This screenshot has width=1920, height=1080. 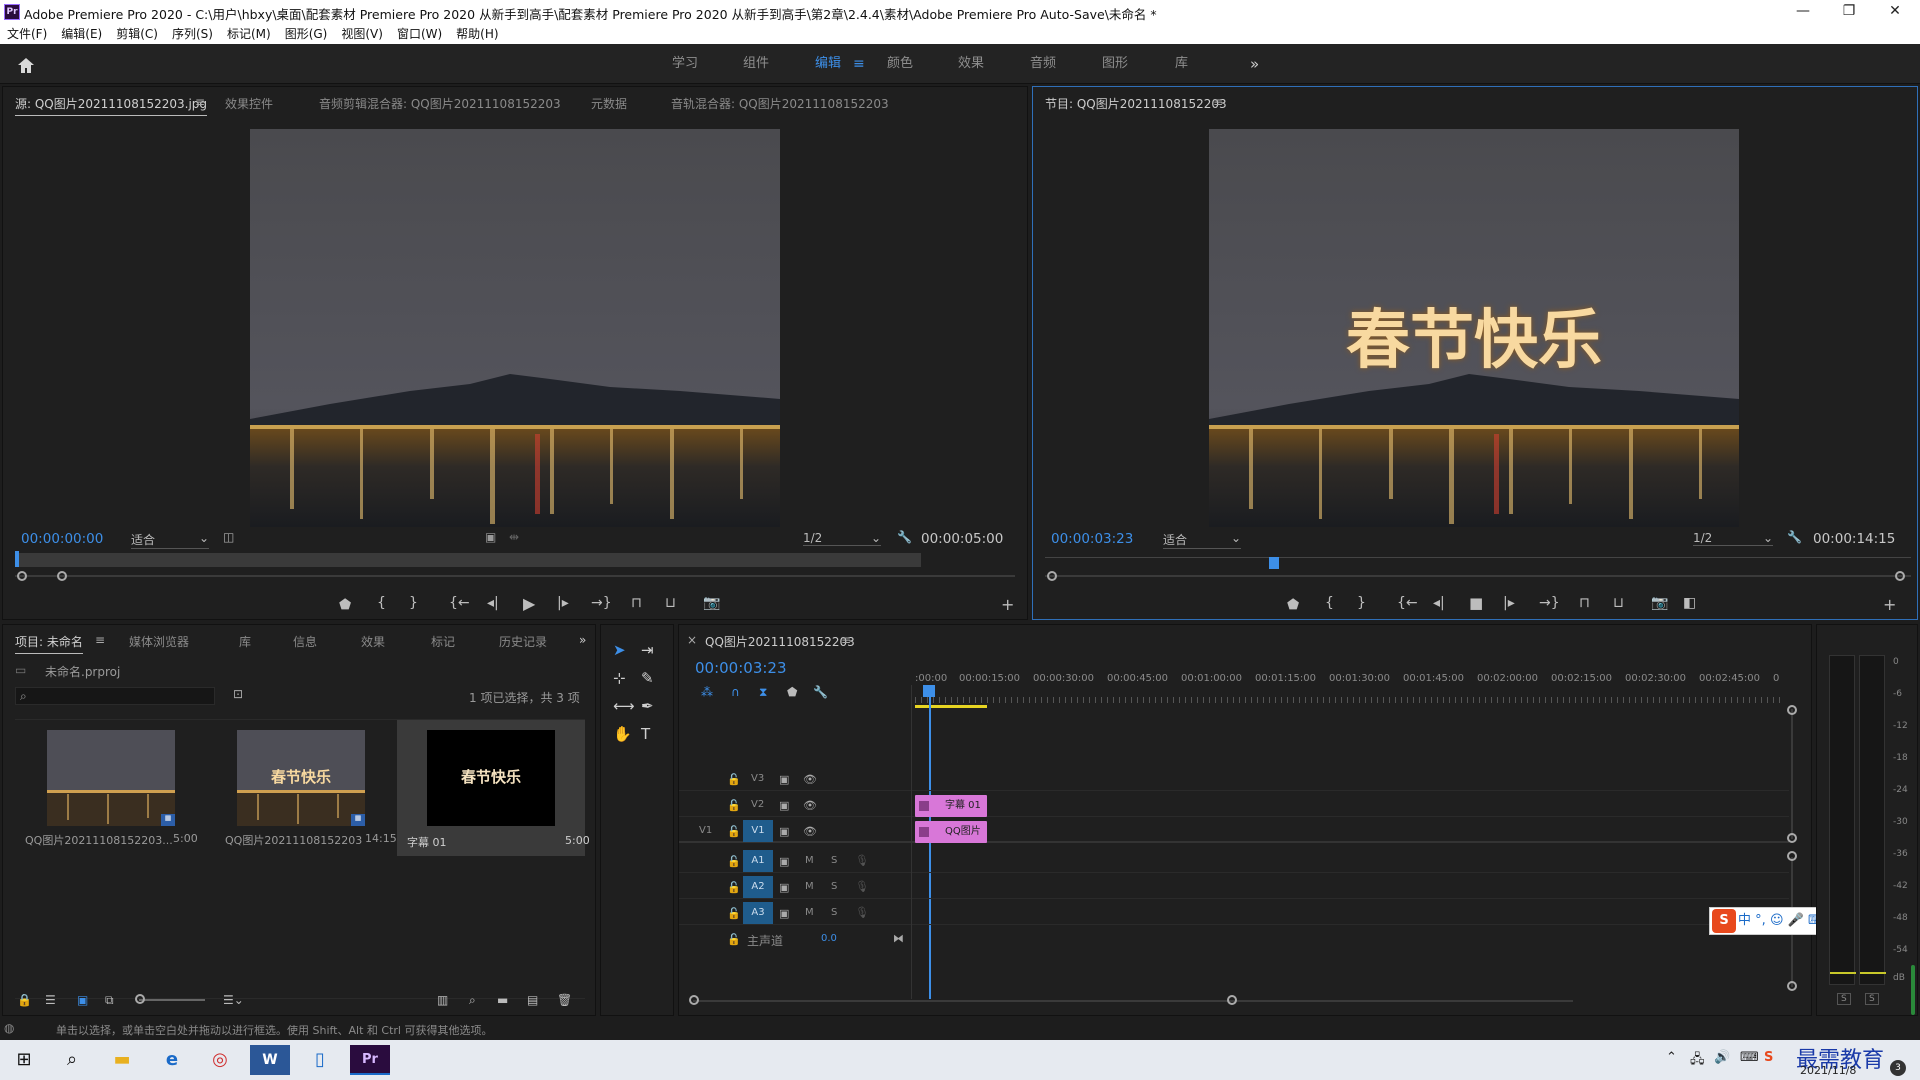 I want to click on program-zoom-handle-left, so click(x=1052, y=576).